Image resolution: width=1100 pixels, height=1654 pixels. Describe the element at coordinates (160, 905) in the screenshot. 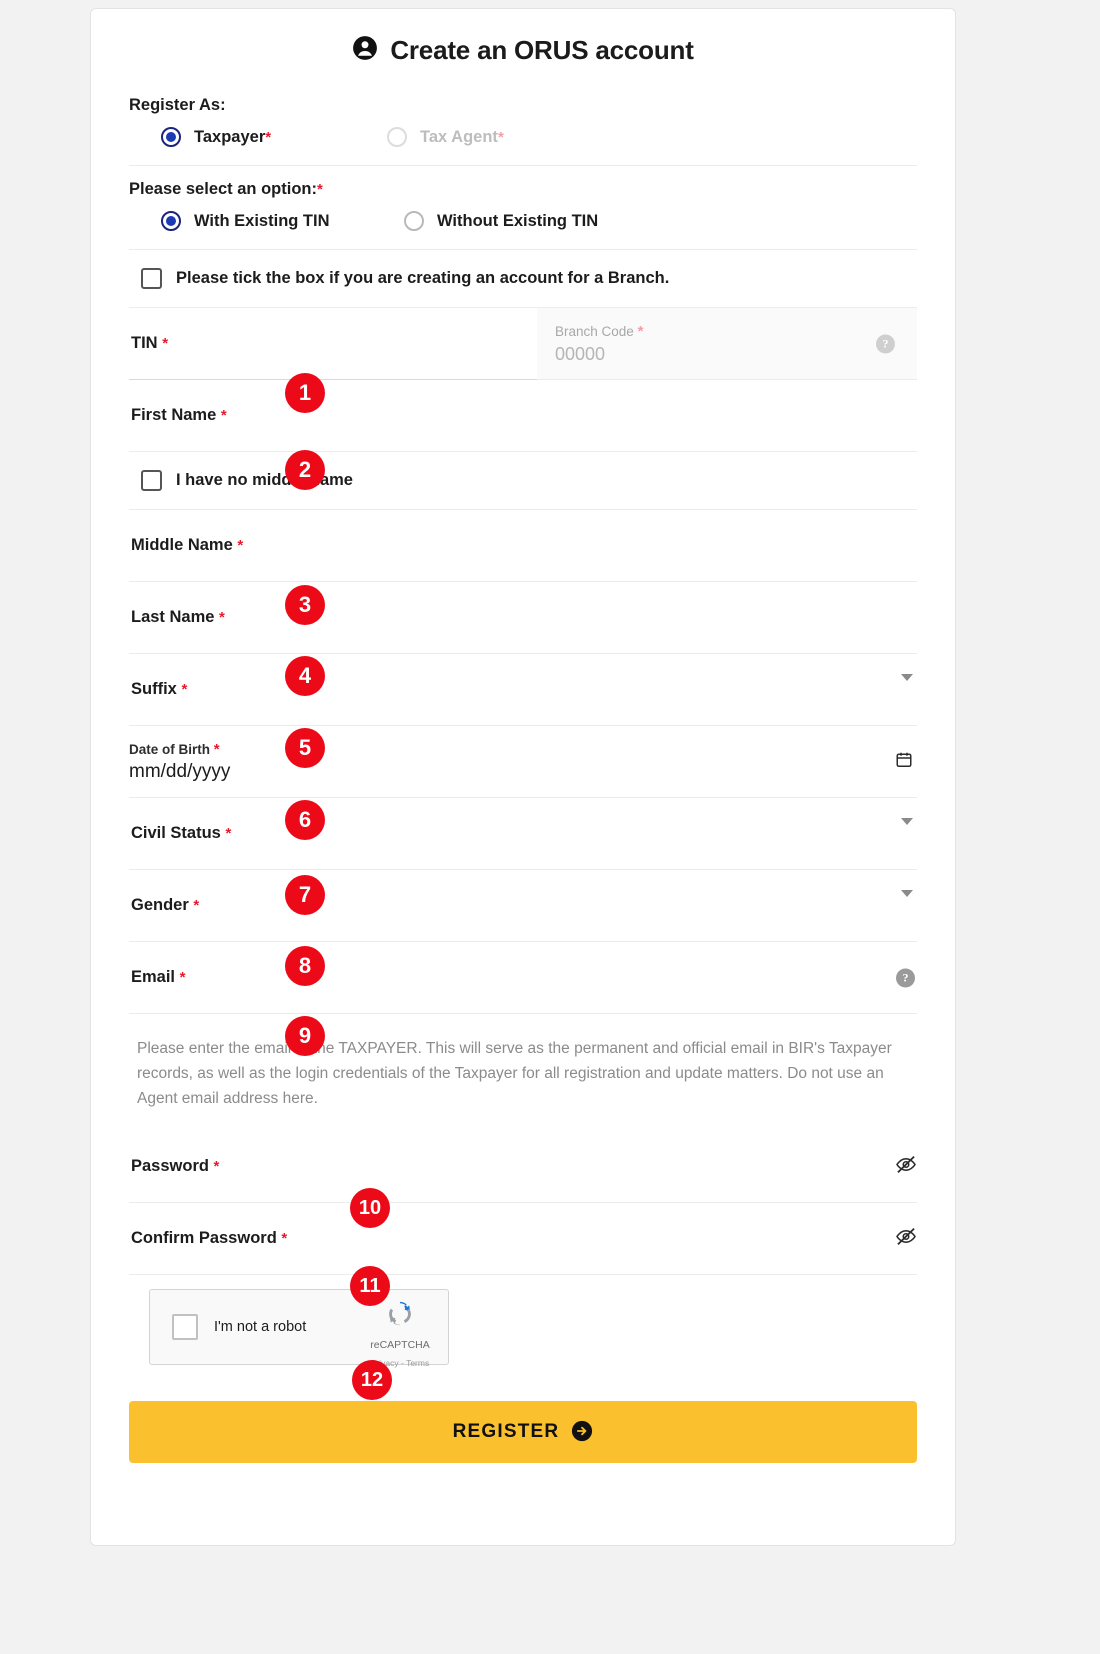

I see `gender-label: Gender` at that location.